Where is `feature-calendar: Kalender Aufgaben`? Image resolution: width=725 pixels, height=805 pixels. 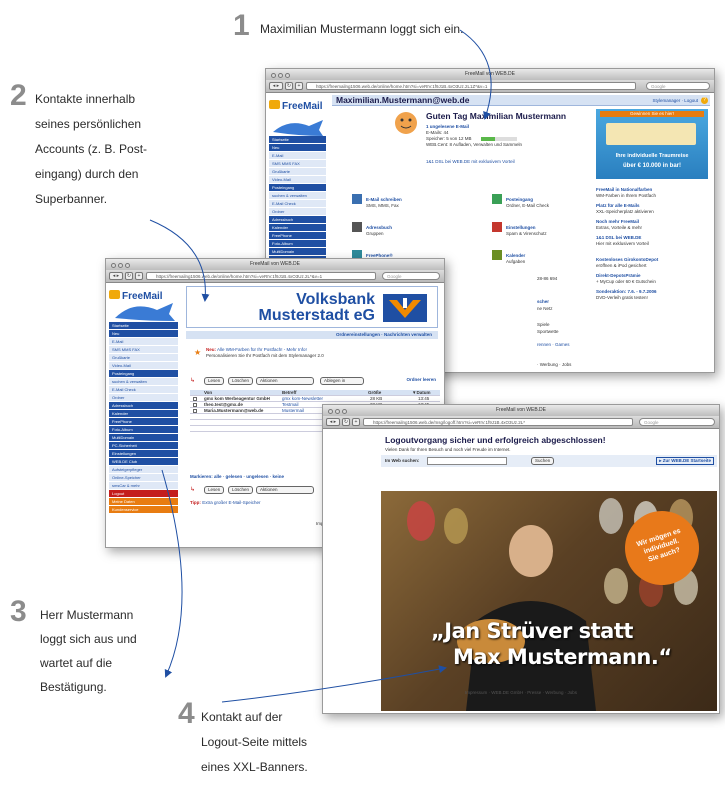
feature-calendar: Kalender Aufgaben is located at coordinates (508, 259).